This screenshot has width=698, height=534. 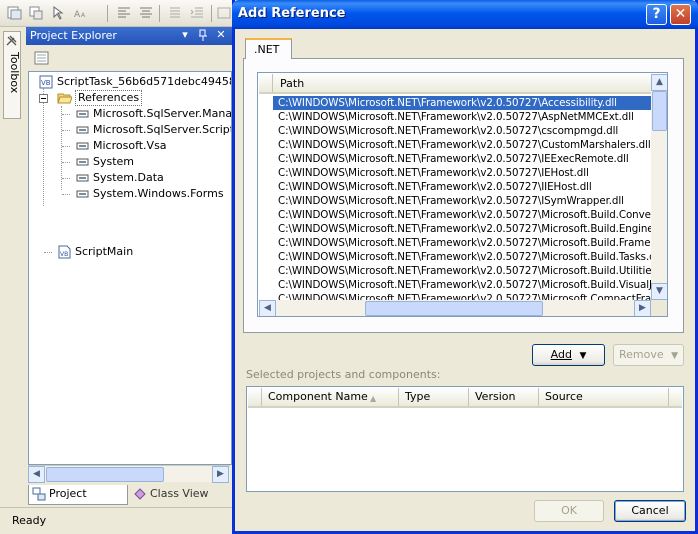 I want to click on indent-icon, so click(x=197, y=13).